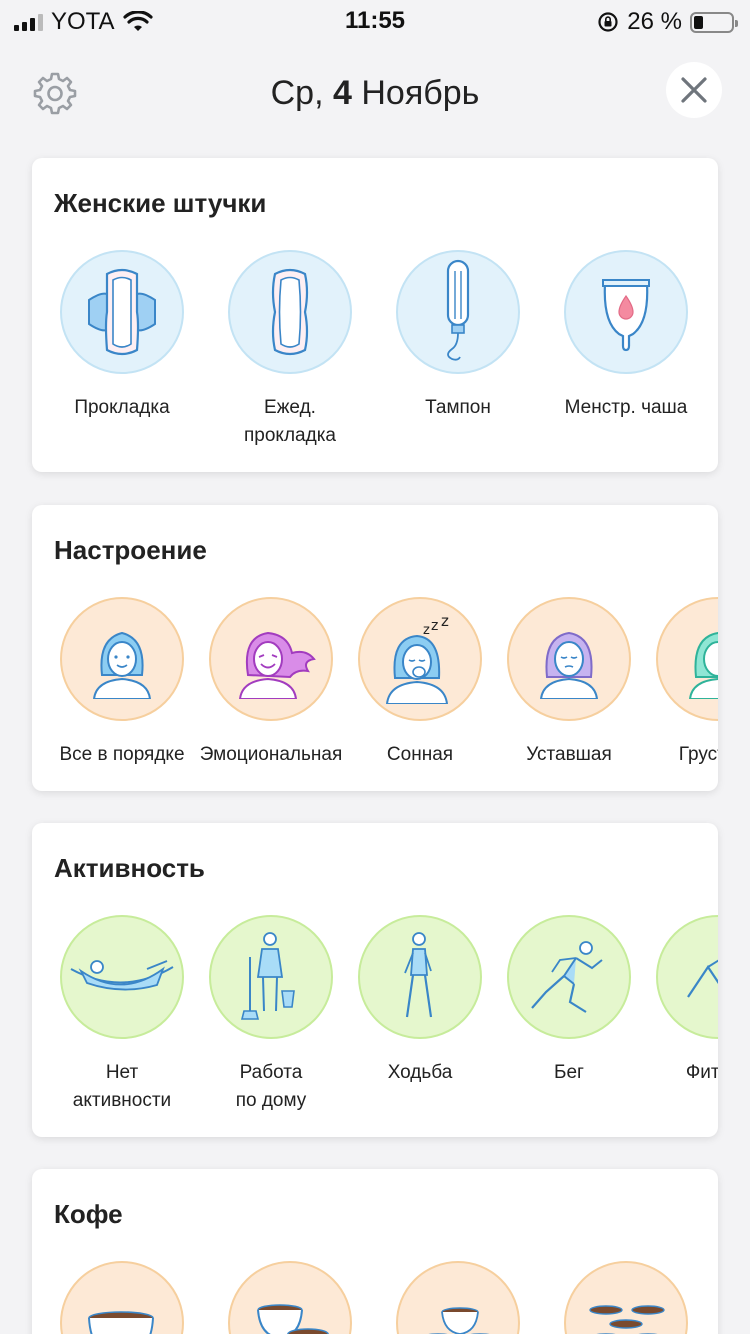  What do you see at coordinates (420, 93) in the screenshot?
I see `title-month: Ноябрь` at bounding box center [420, 93].